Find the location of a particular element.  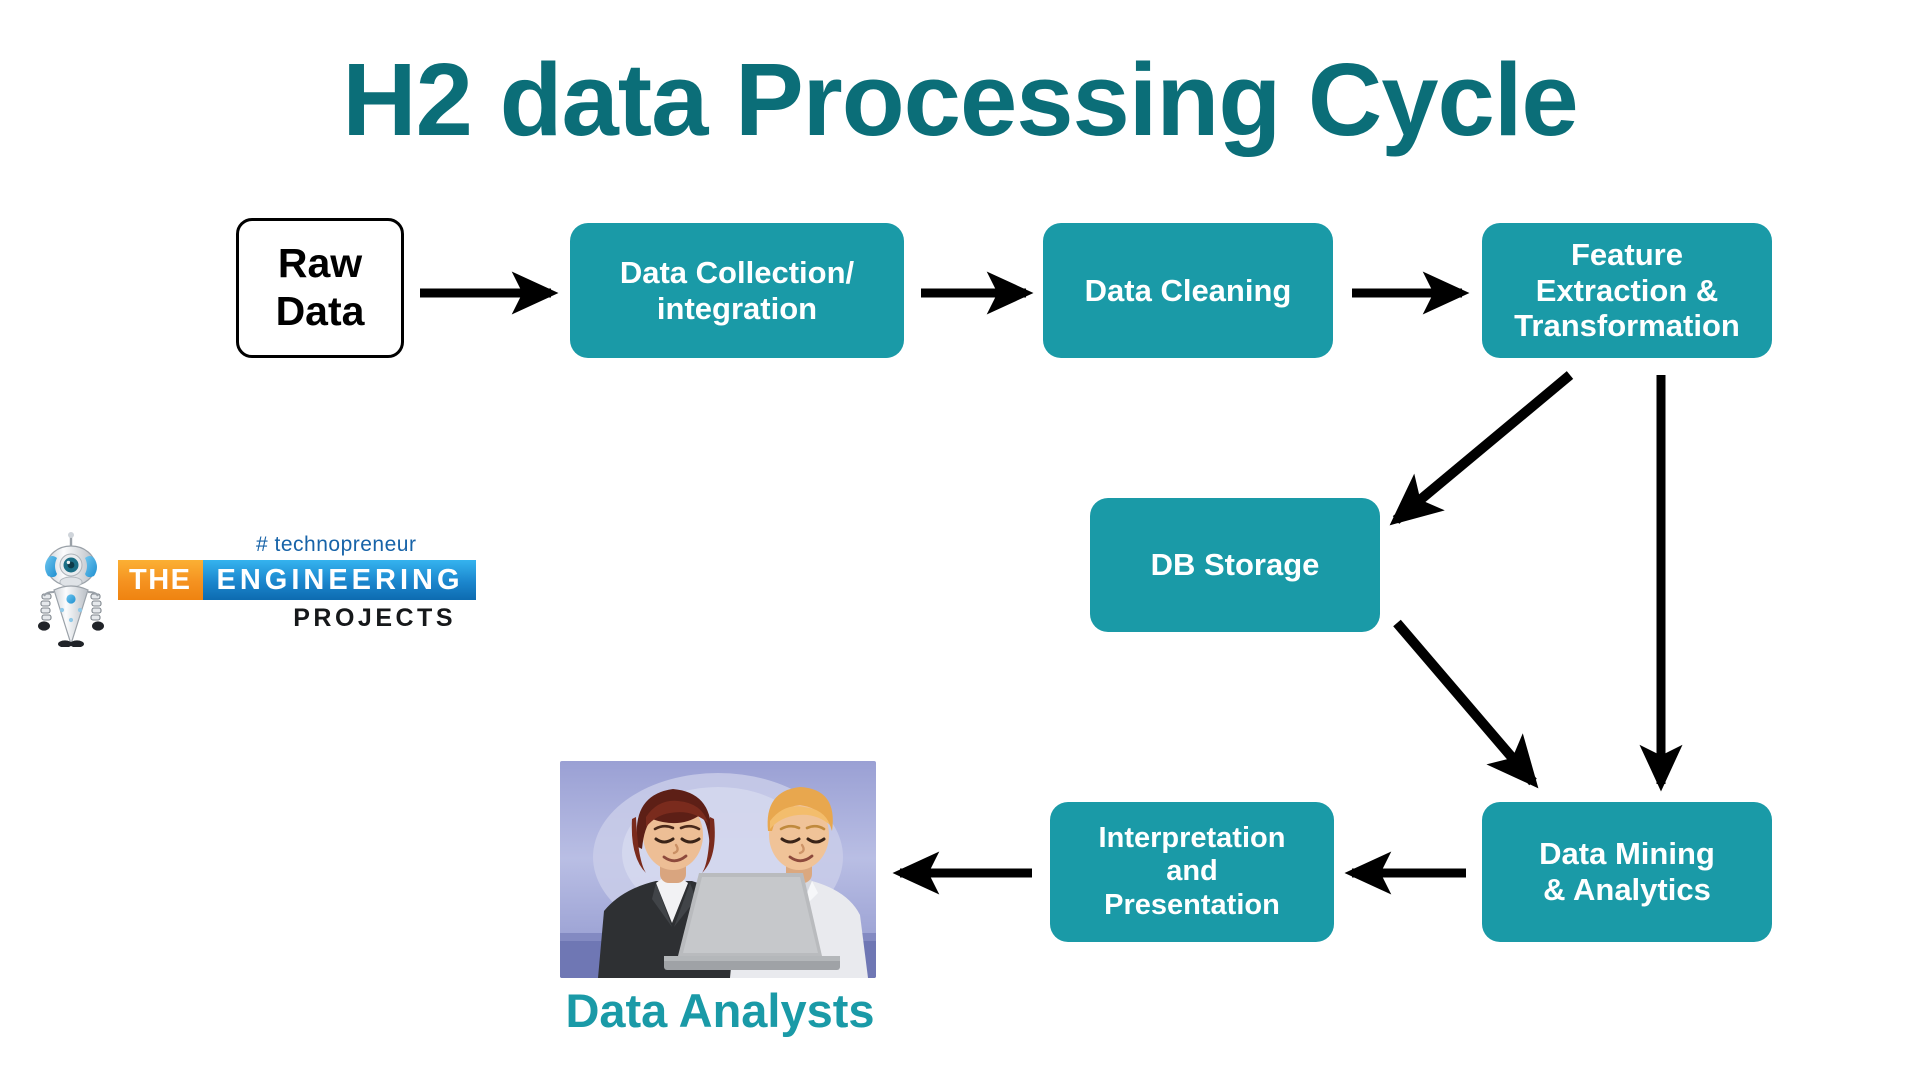

node-data-collection-label: Data Collection/ integration is located at coordinates (737, 290).